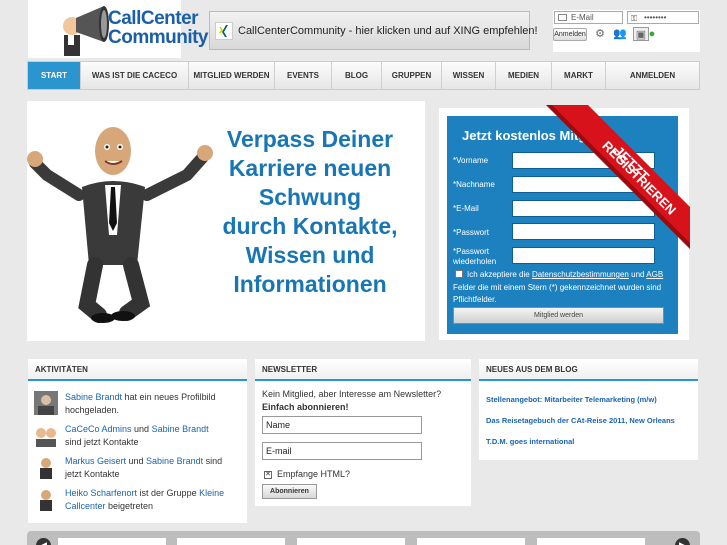 The height and width of the screenshot is (545, 727). What do you see at coordinates (268, 475) in the screenshot?
I see `html-checkbox: ✕` at bounding box center [268, 475].